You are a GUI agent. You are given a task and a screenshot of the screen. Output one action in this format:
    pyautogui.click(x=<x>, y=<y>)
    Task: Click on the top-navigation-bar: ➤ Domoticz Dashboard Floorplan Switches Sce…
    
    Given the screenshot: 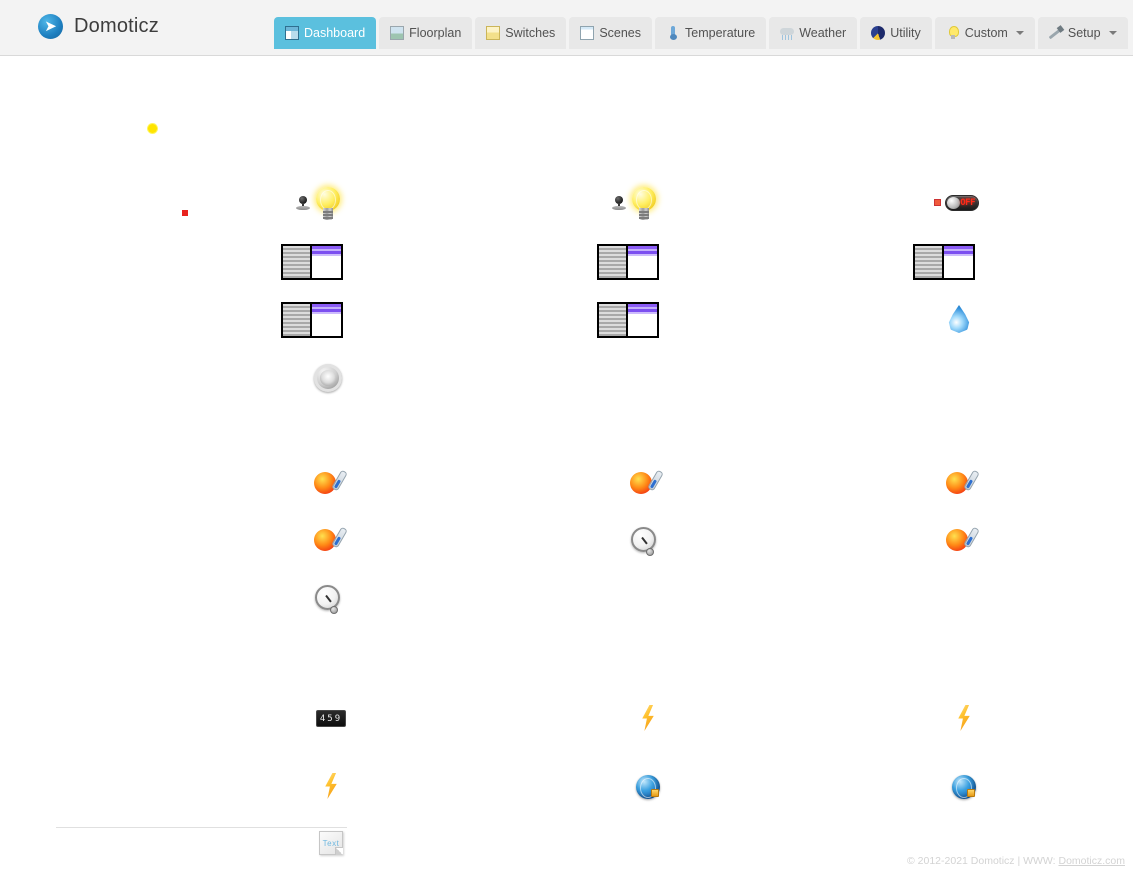 What is the action you would take?
    pyautogui.click(x=566, y=28)
    